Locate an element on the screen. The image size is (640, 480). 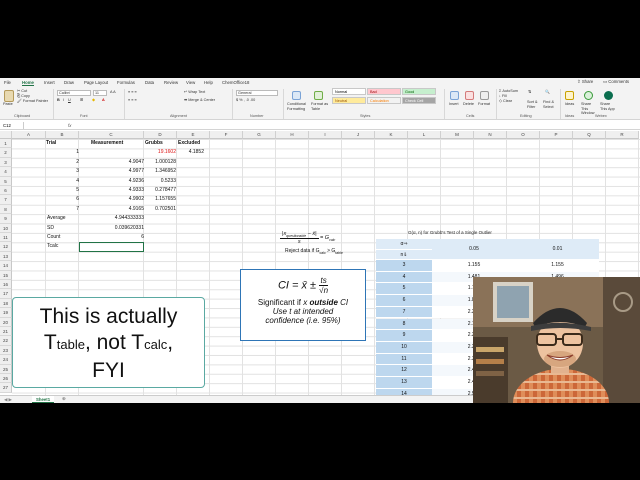
trial-cell: 2 is located at coordinates (62, 162).